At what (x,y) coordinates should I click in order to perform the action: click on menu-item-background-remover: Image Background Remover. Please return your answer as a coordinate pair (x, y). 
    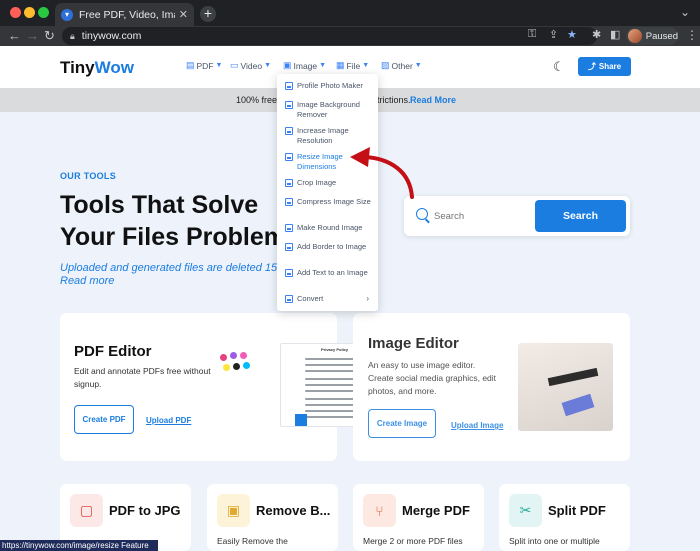
    Looking at the image, I should click on (330, 110).